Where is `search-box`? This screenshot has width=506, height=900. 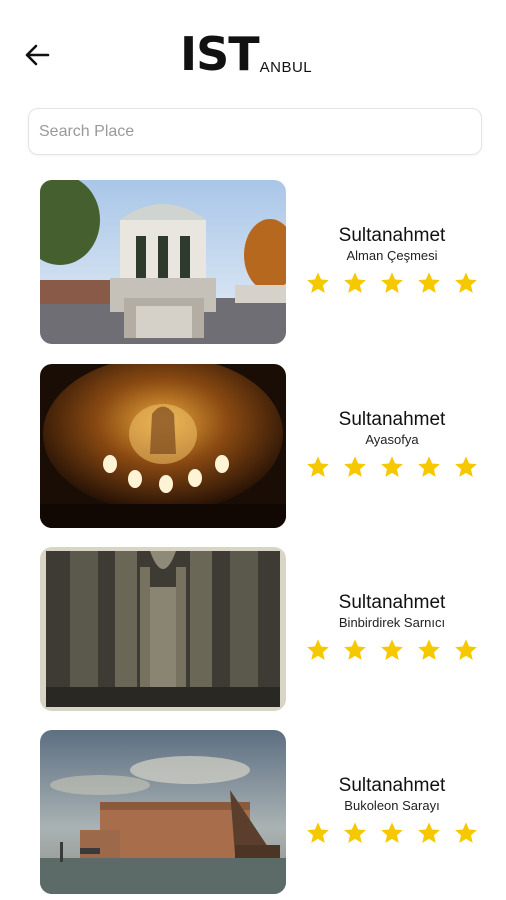
search-box is located at coordinates (255, 131).